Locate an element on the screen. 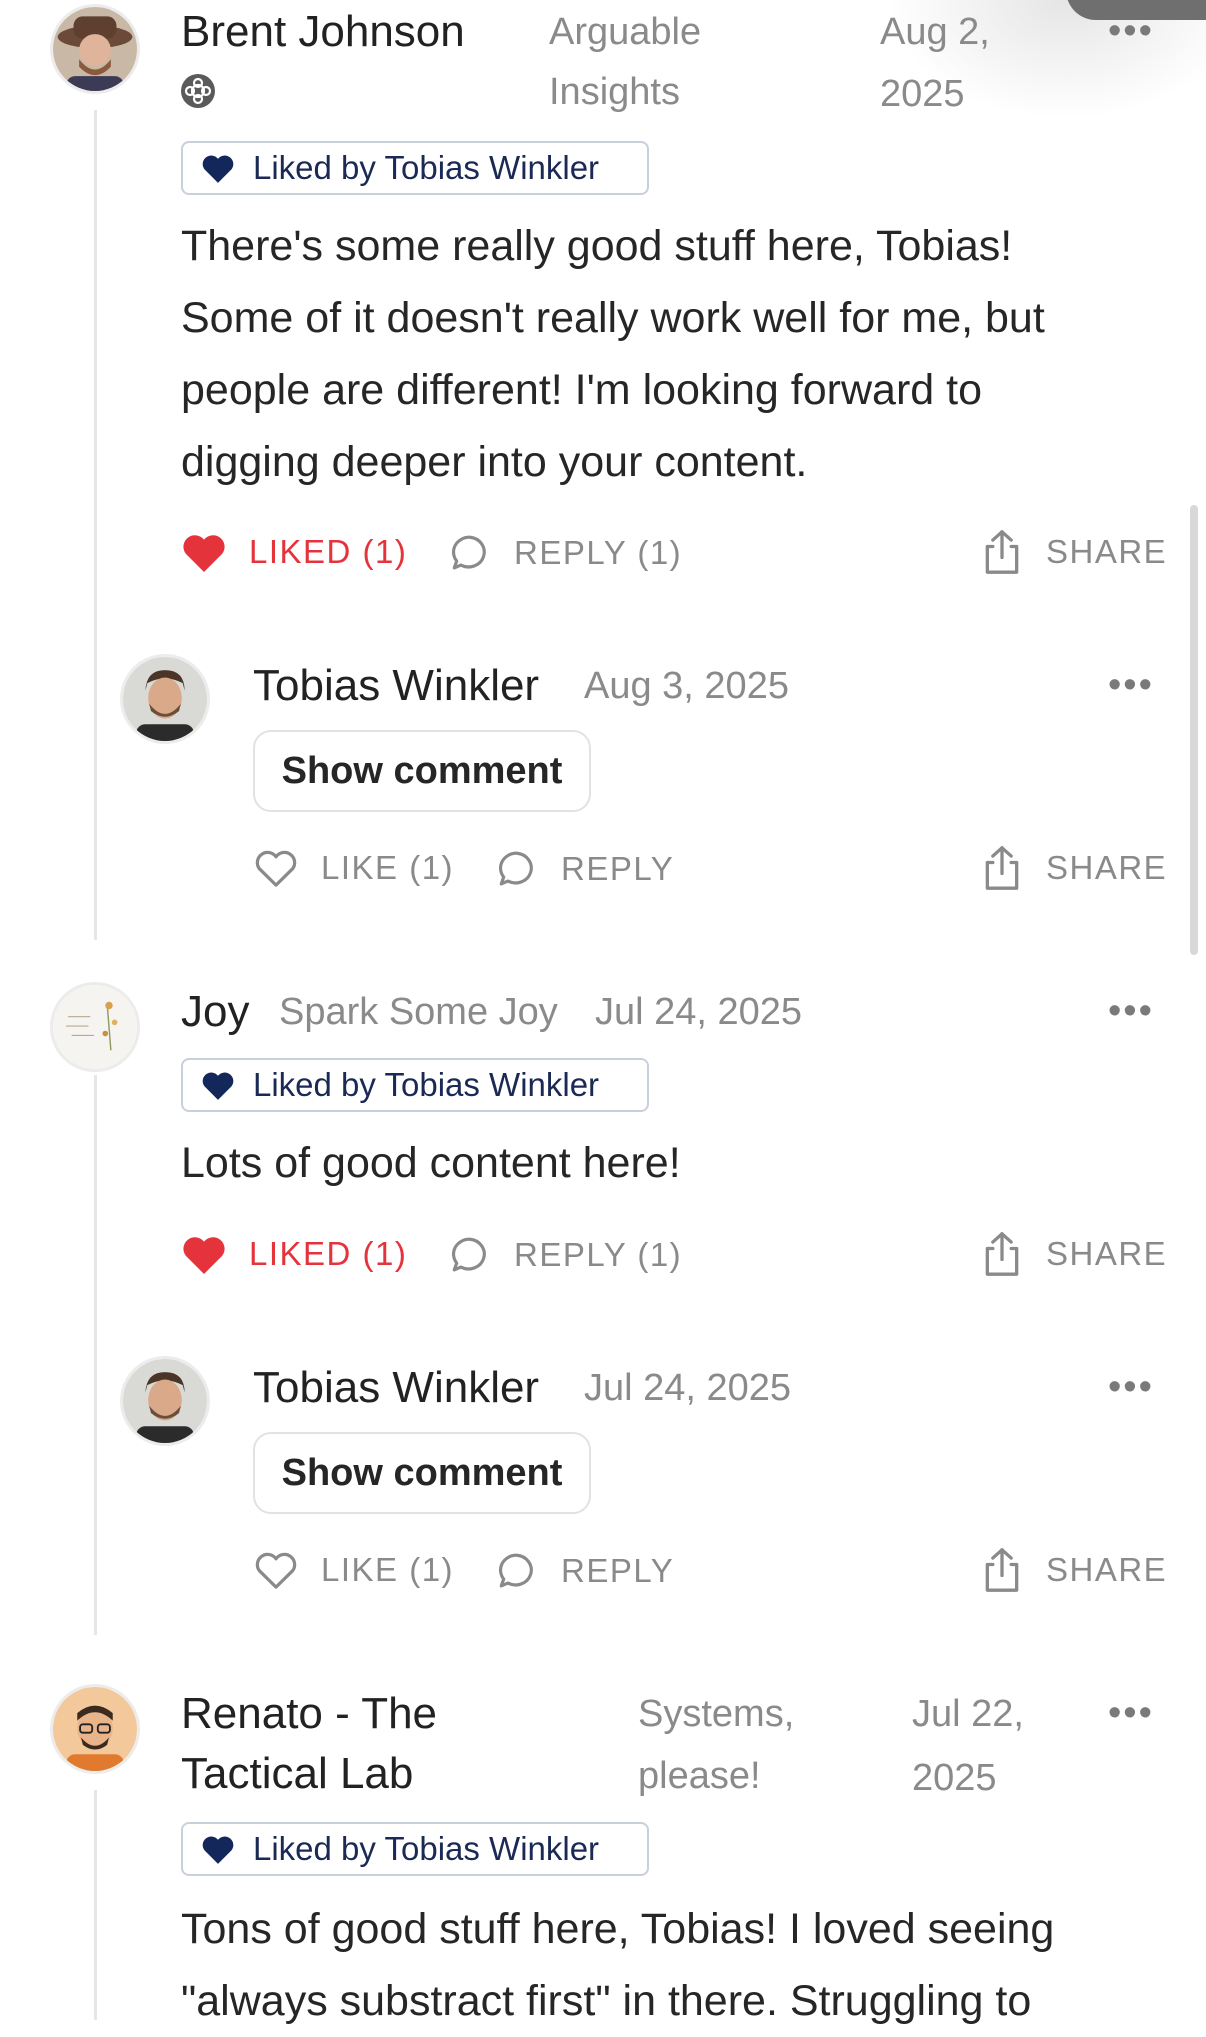 This screenshot has width=1206, height=2037. publication-name-line2: Insights is located at coordinates (614, 92).